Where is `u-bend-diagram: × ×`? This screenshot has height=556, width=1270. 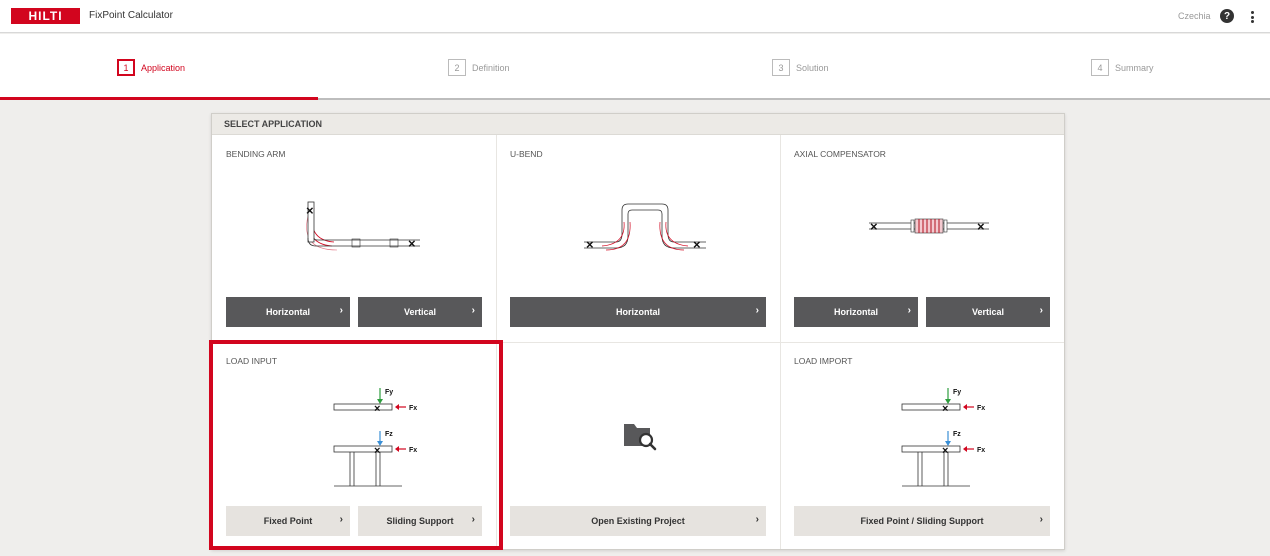 u-bend-diagram: × × is located at coordinates (645, 227).